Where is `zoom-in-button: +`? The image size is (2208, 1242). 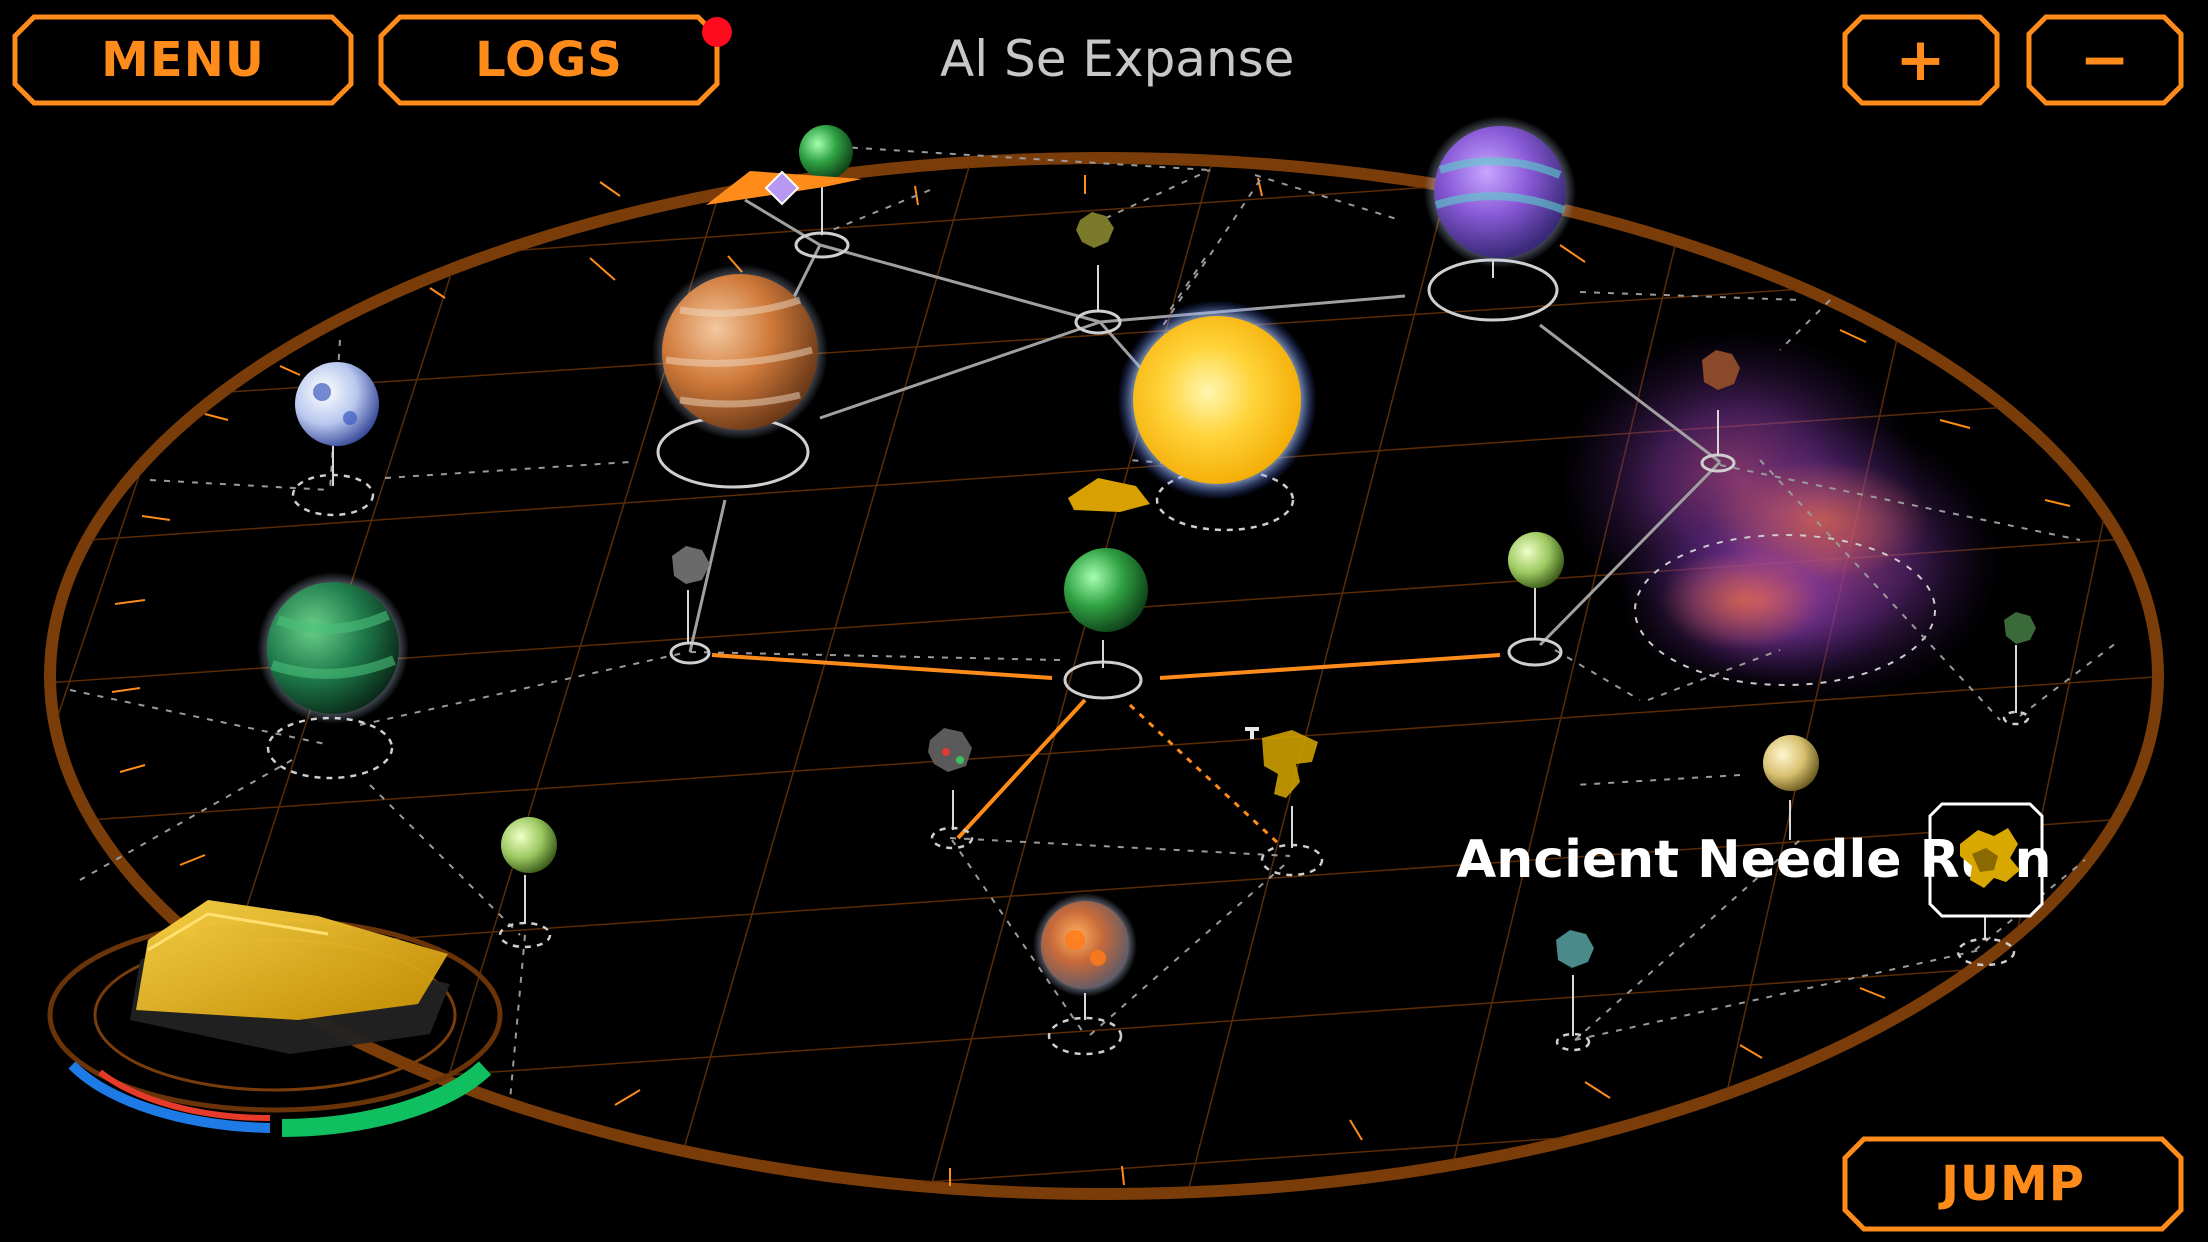 zoom-in-button: + is located at coordinates (1921, 60).